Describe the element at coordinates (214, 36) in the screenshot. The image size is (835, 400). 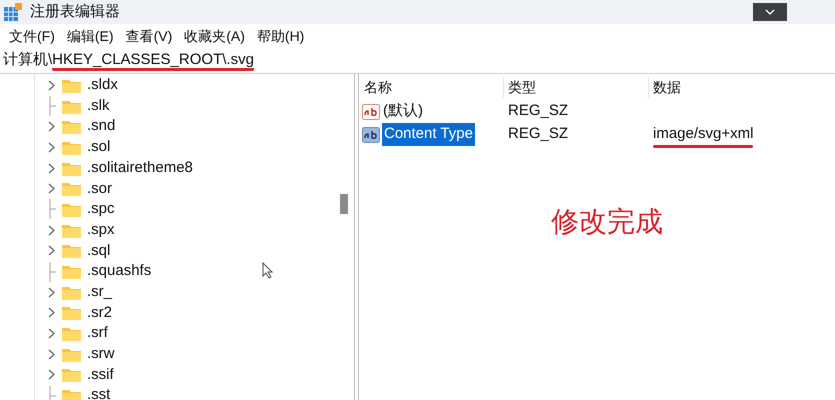
I see `menu-item: 收藏夹(A)` at that location.